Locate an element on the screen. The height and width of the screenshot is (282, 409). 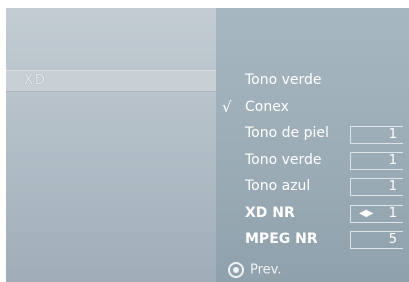
menu-item-tono-verde-header: Tono verde is located at coordinates (283, 80).